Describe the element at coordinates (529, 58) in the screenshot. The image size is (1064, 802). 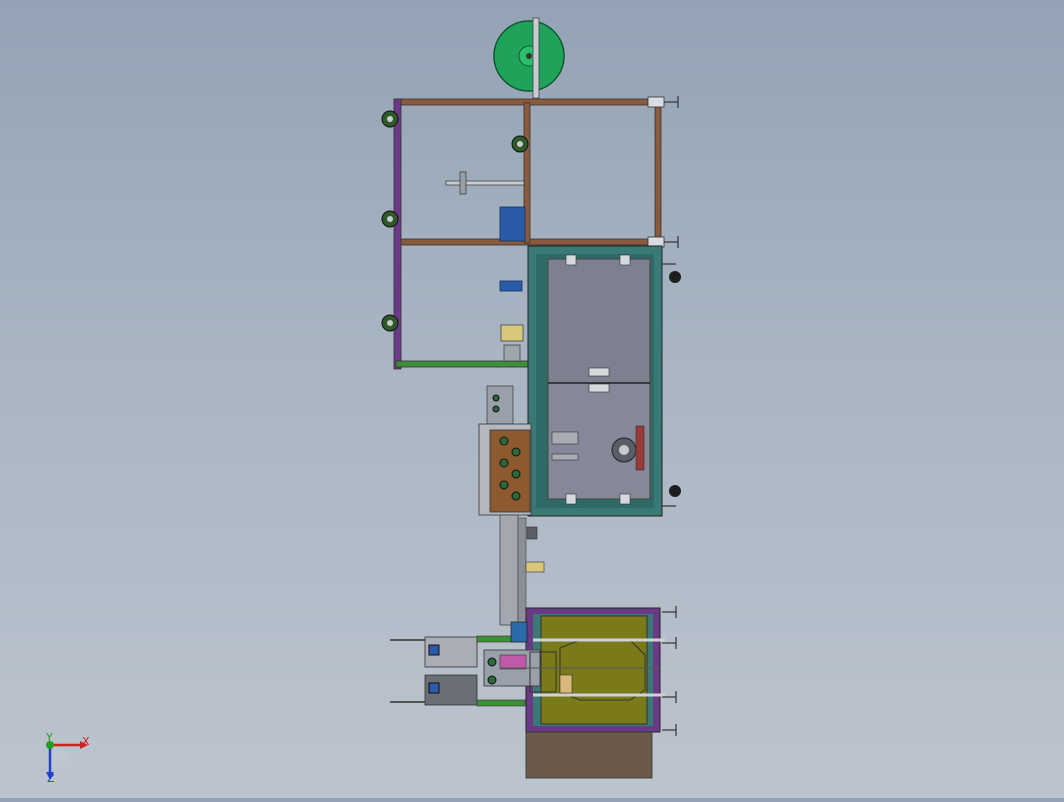
I see `material-spool` at that location.